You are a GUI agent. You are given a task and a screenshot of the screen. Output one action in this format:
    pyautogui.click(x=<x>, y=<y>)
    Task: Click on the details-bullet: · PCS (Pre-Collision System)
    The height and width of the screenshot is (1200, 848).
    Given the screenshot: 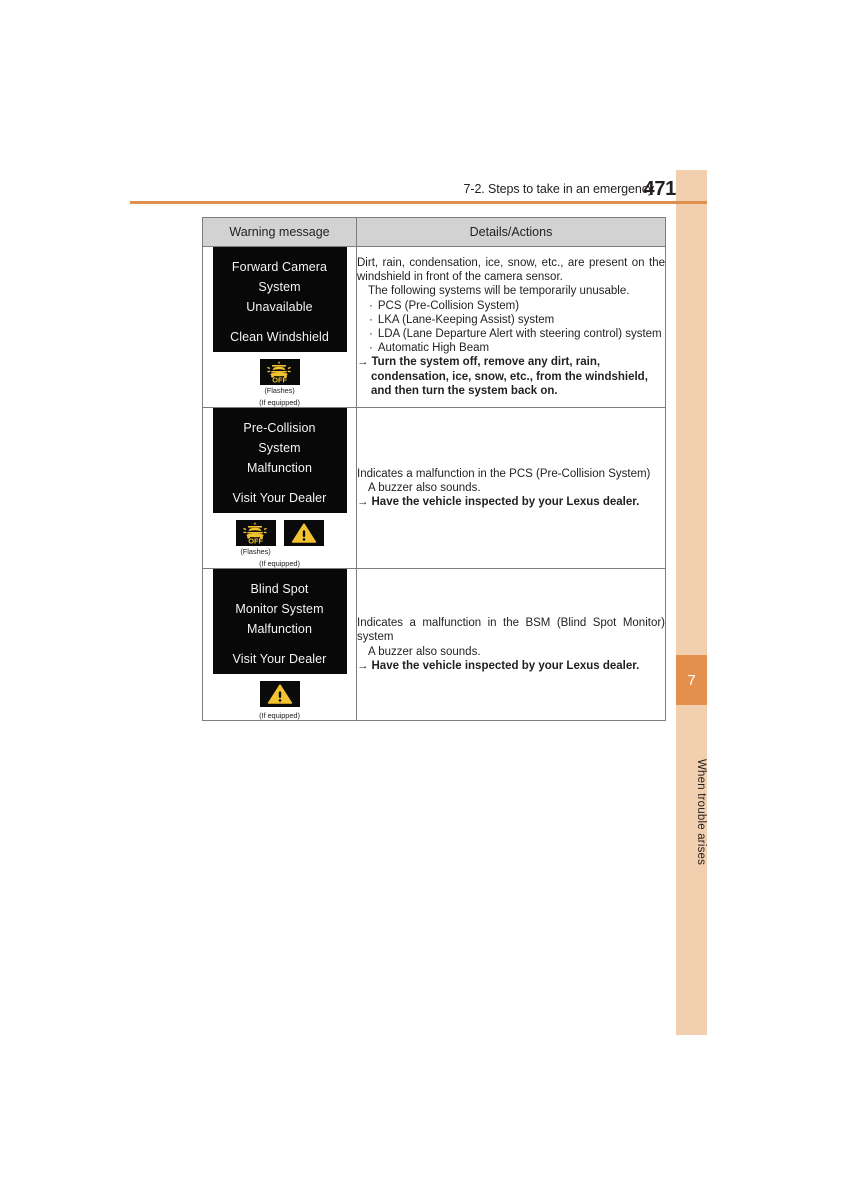 What is the action you would take?
    pyautogui.click(x=511, y=306)
    